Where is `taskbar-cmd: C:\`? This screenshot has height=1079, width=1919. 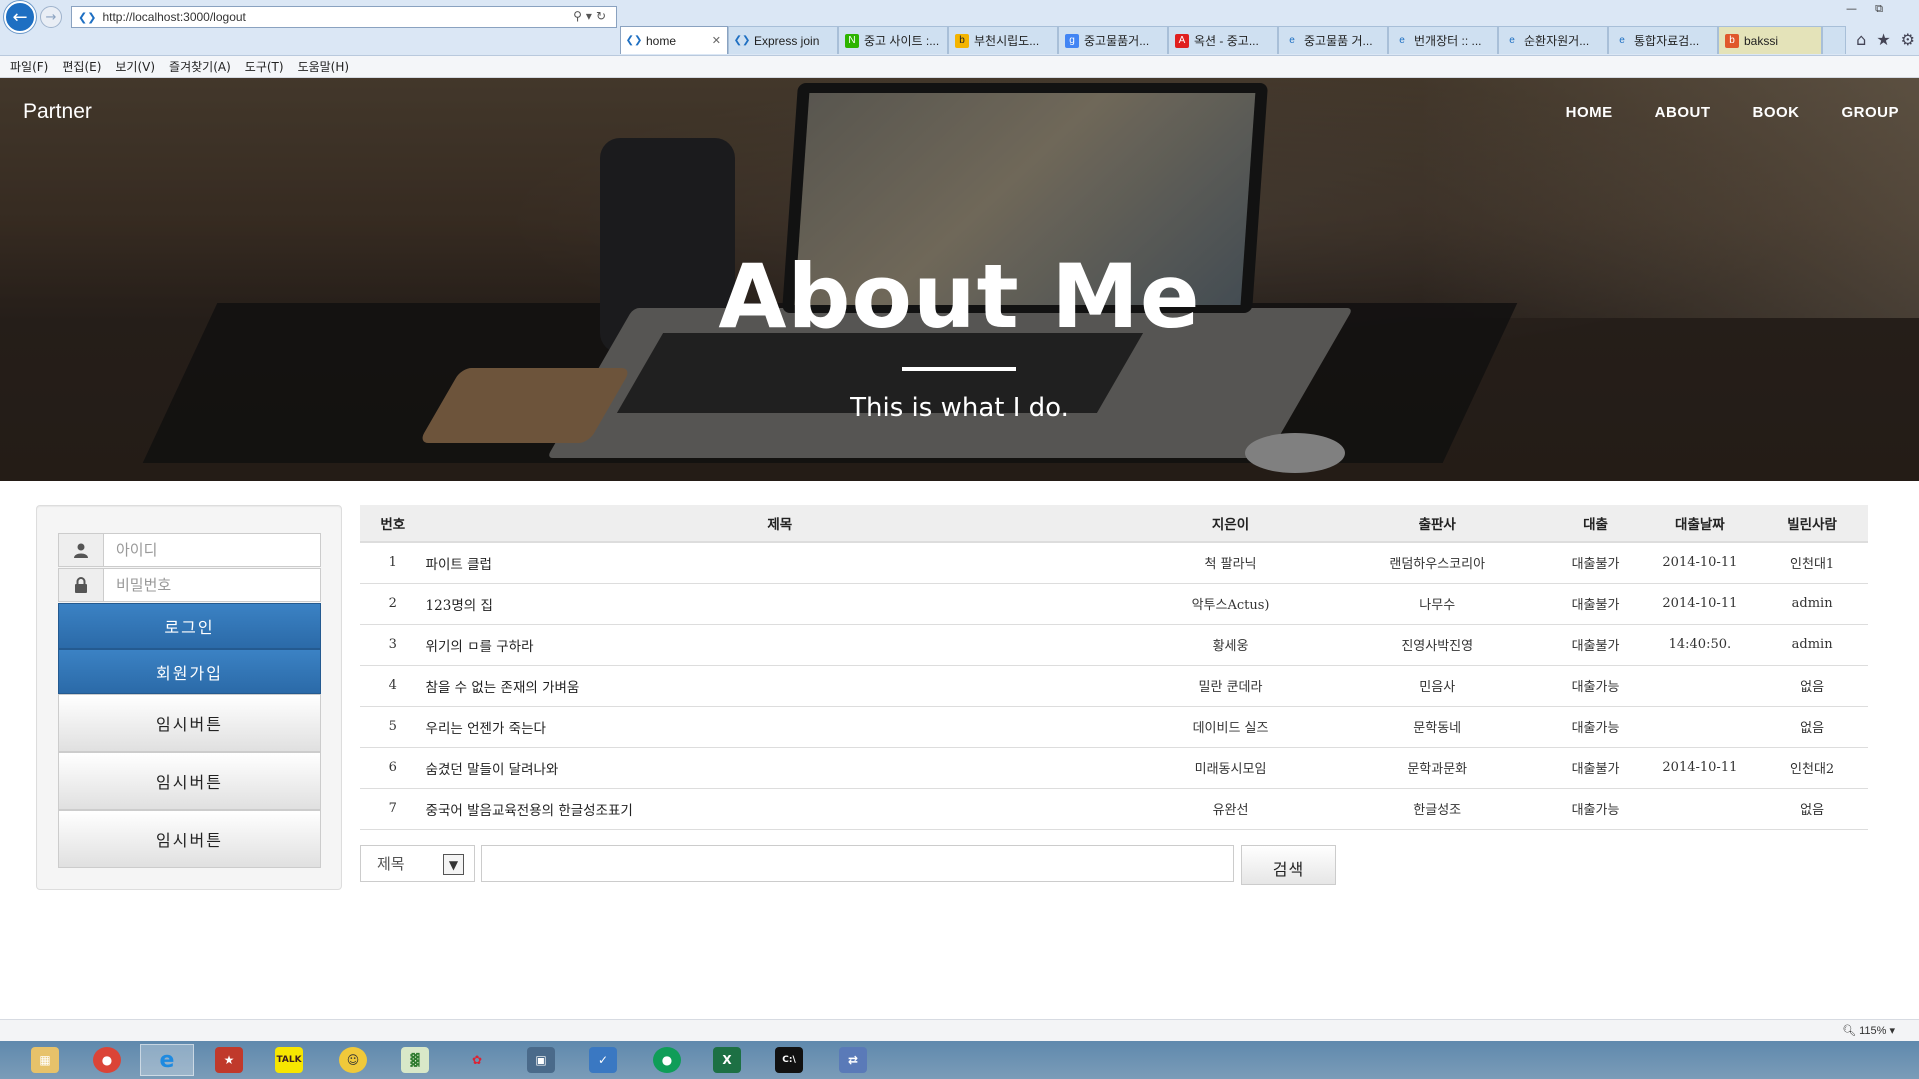 taskbar-cmd: C:\ is located at coordinates (789, 1060).